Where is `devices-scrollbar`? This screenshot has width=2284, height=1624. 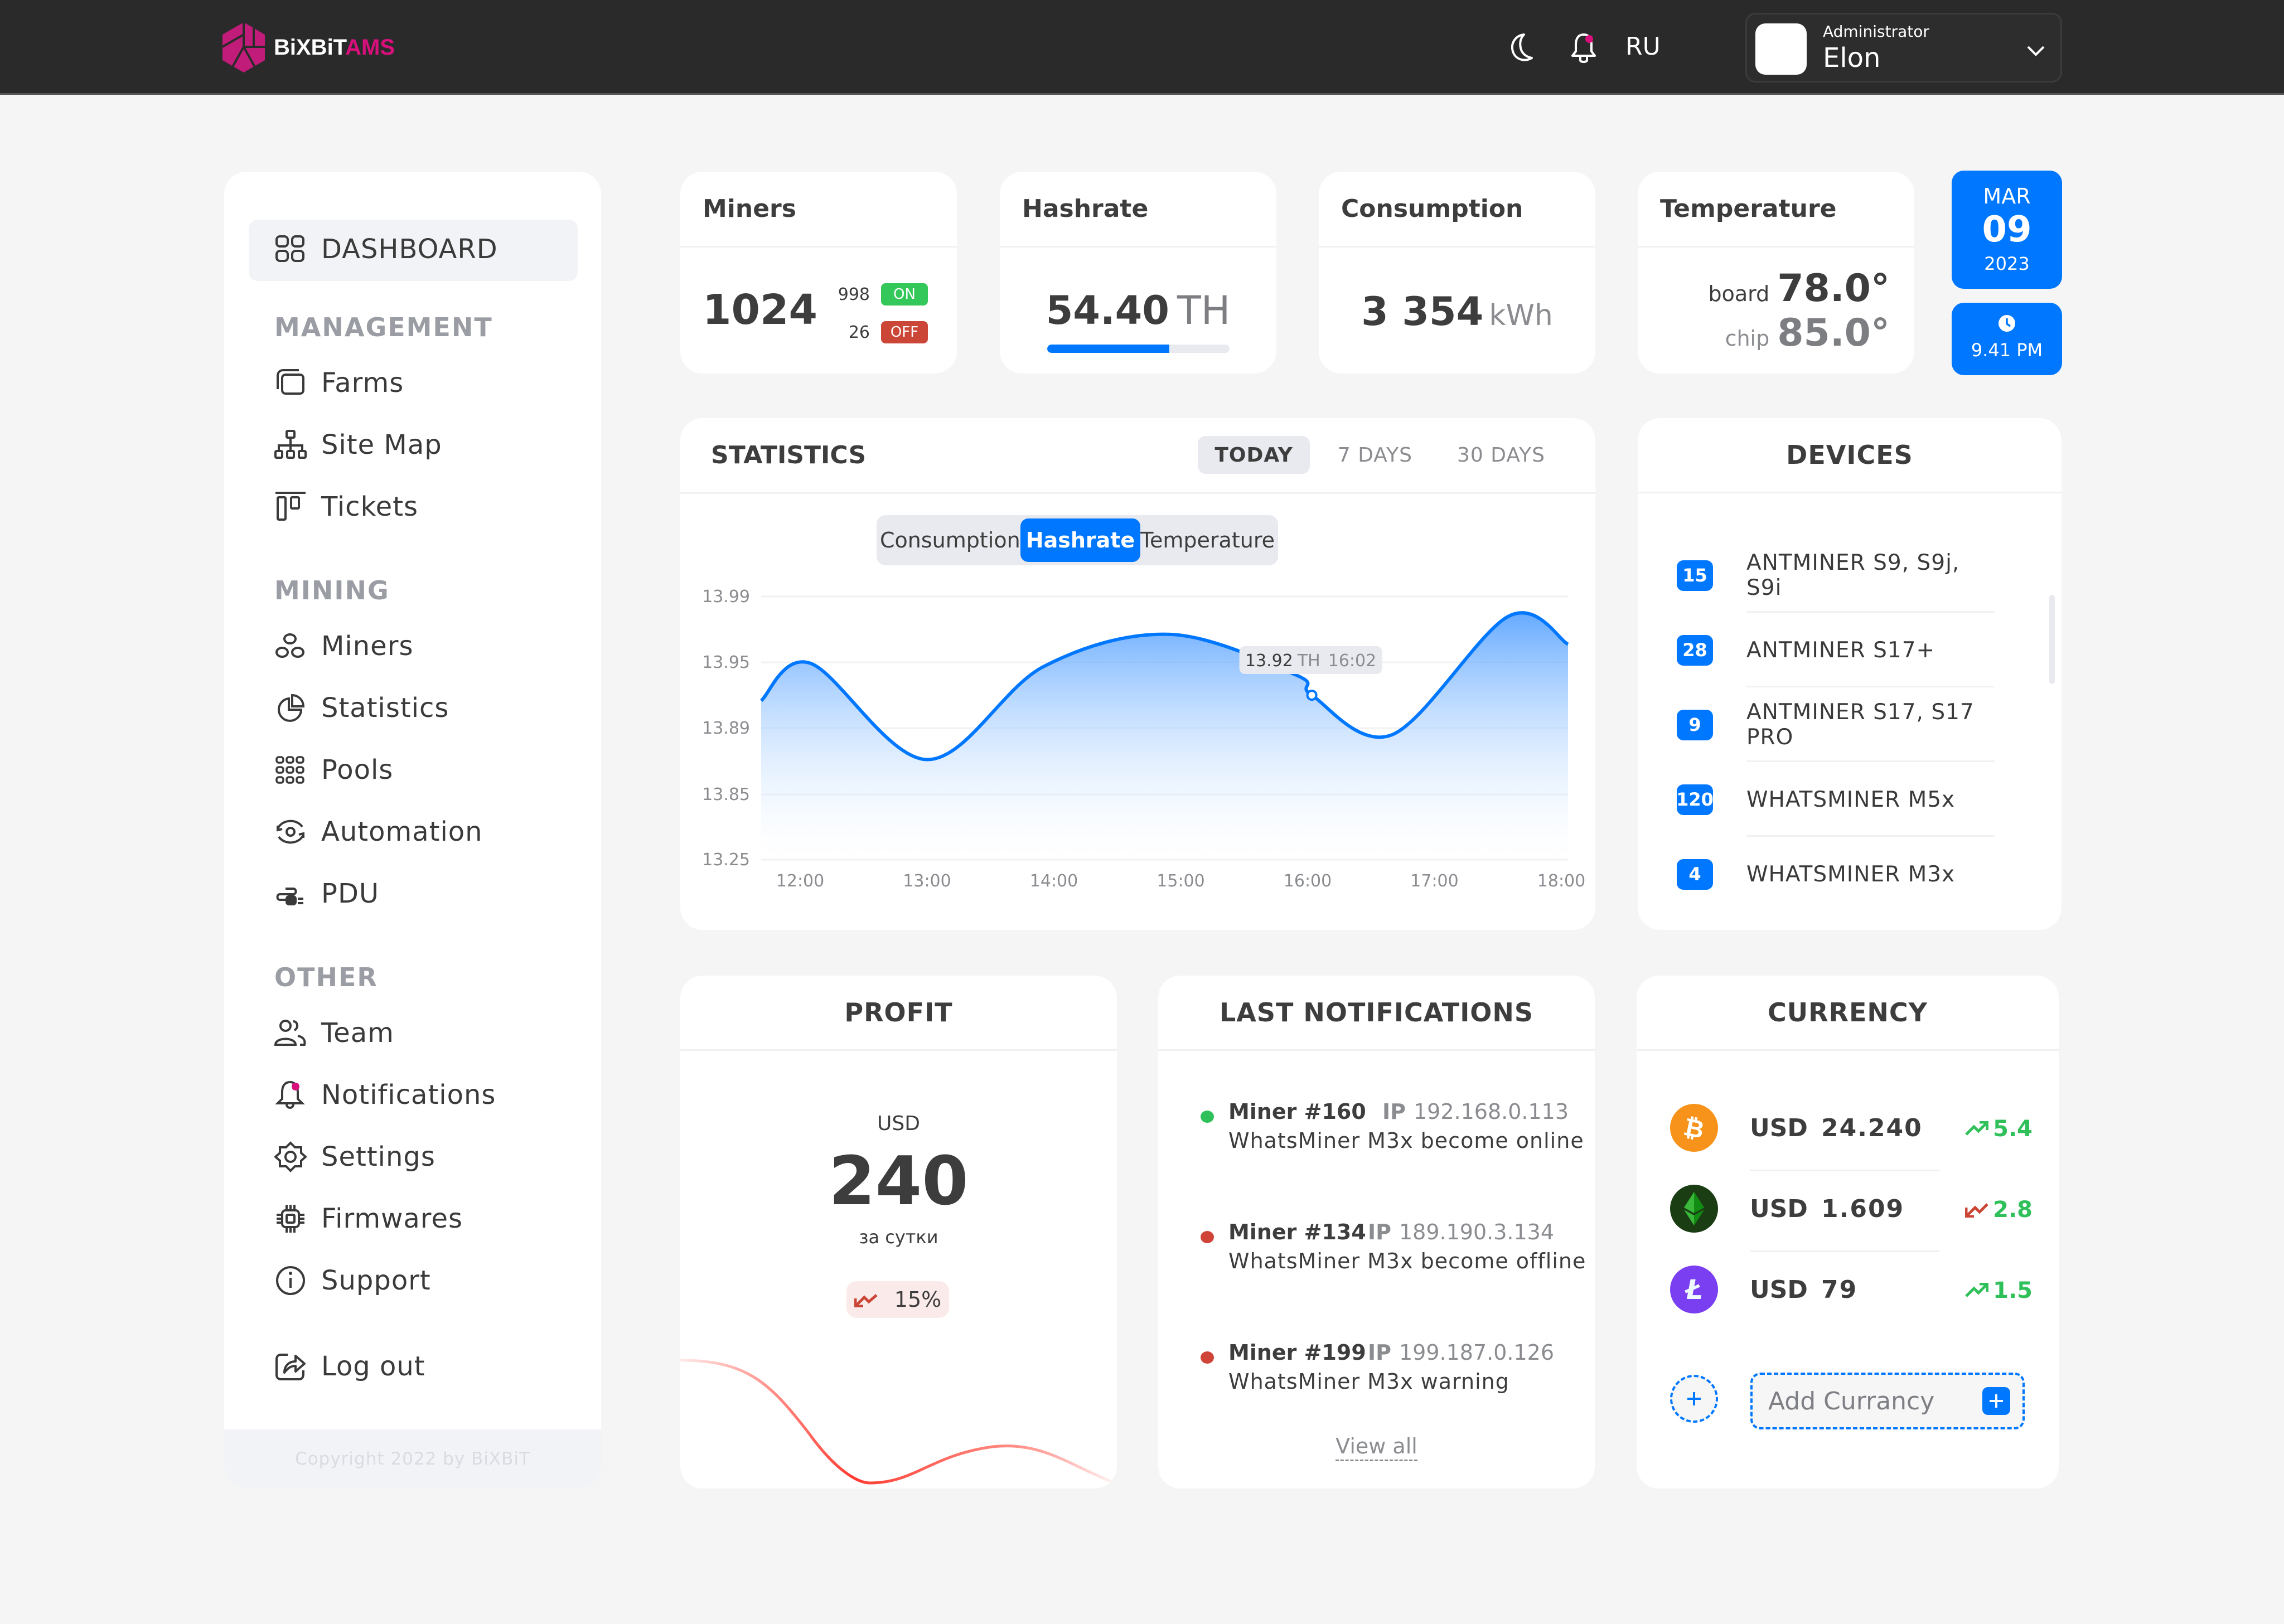 devices-scrollbar is located at coordinates (2052, 640).